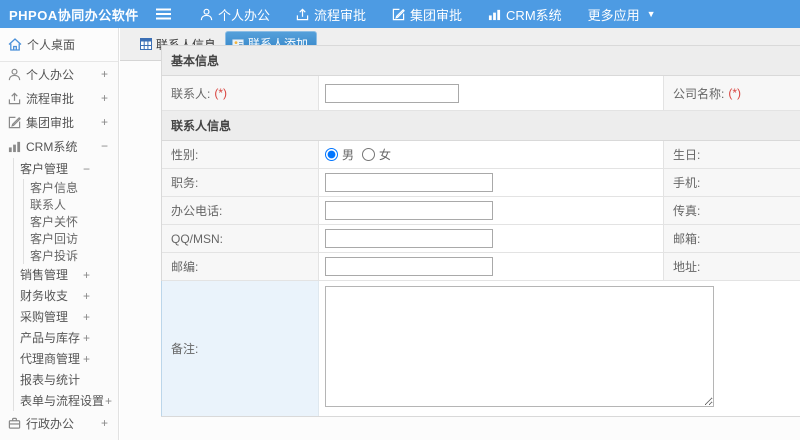  I want to click on form-row-job: 职务: 手机:, so click(481, 183).